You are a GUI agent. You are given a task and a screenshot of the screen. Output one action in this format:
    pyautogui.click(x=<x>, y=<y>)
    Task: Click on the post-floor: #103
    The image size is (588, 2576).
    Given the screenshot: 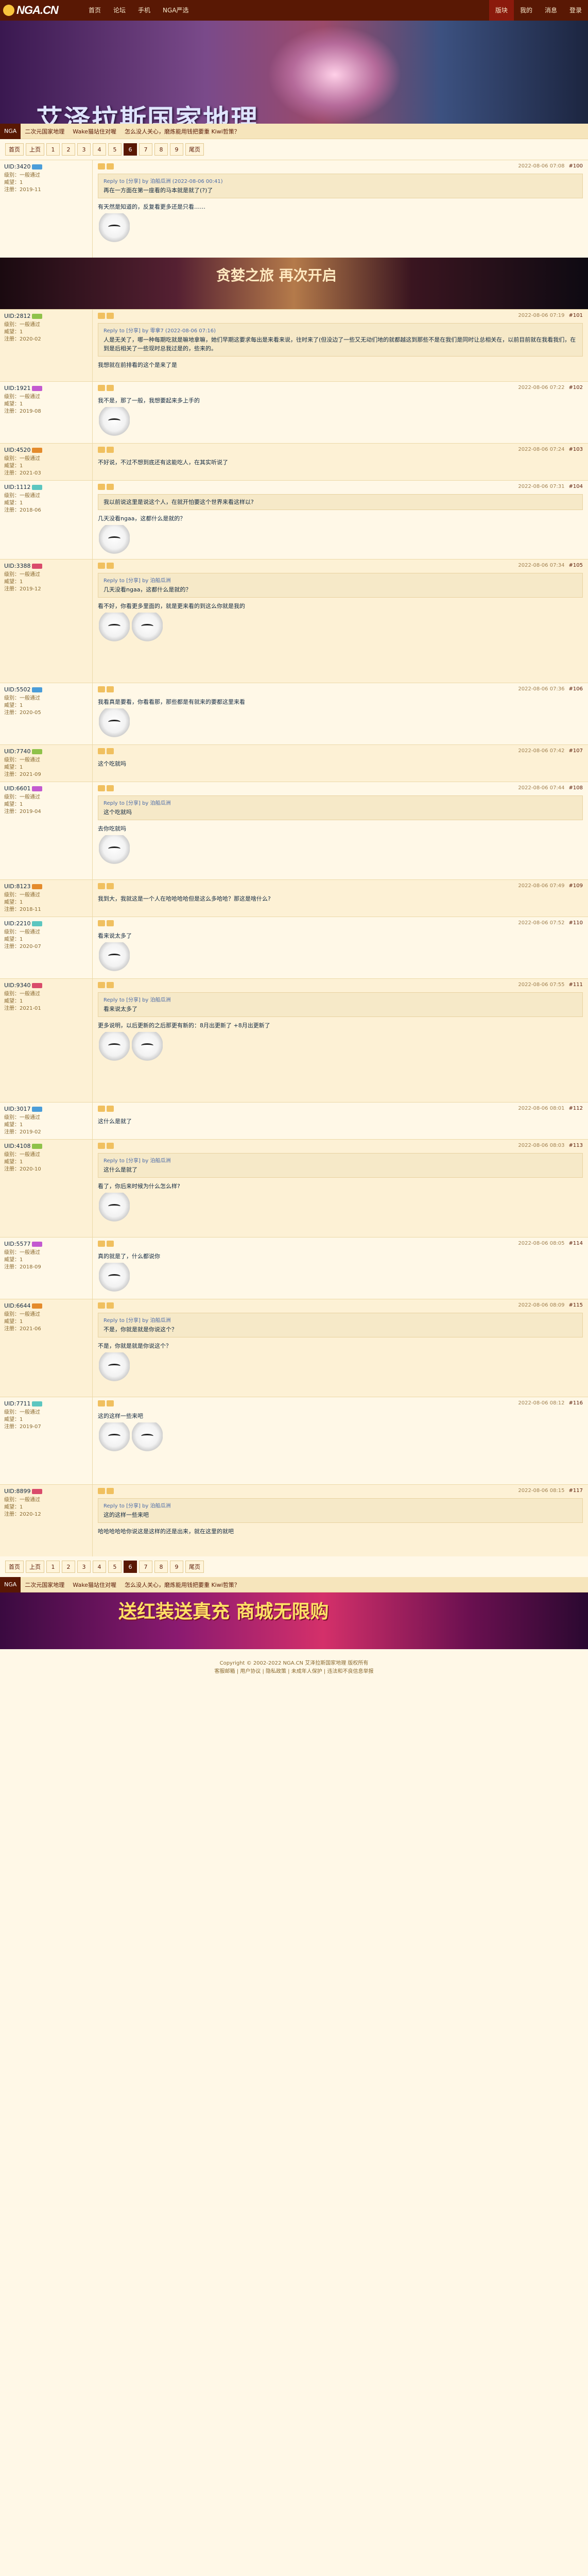 What is the action you would take?
    pyautogui.click(x=576, y=449)
    